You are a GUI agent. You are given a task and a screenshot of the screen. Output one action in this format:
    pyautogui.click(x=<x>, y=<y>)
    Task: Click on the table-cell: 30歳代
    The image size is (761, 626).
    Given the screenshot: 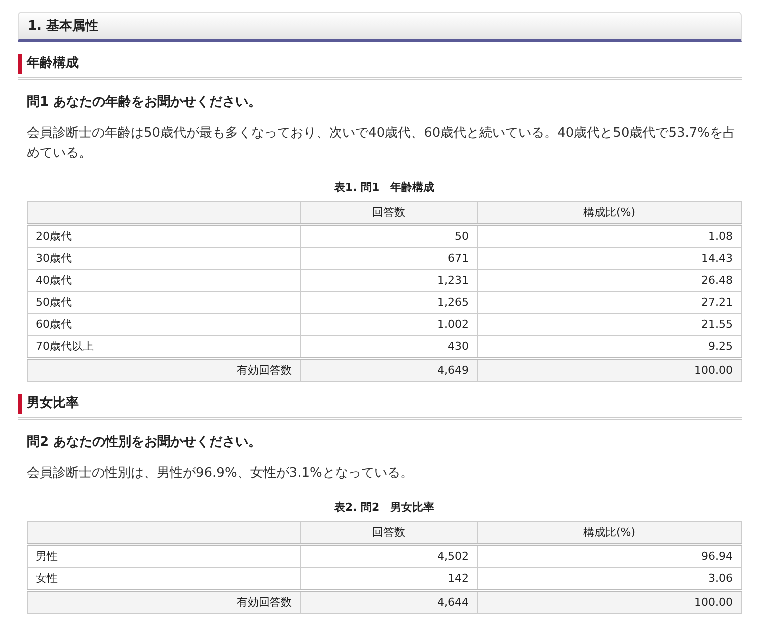 What is the action you would take?
    pyautogui.click(x=164, y=259)
    